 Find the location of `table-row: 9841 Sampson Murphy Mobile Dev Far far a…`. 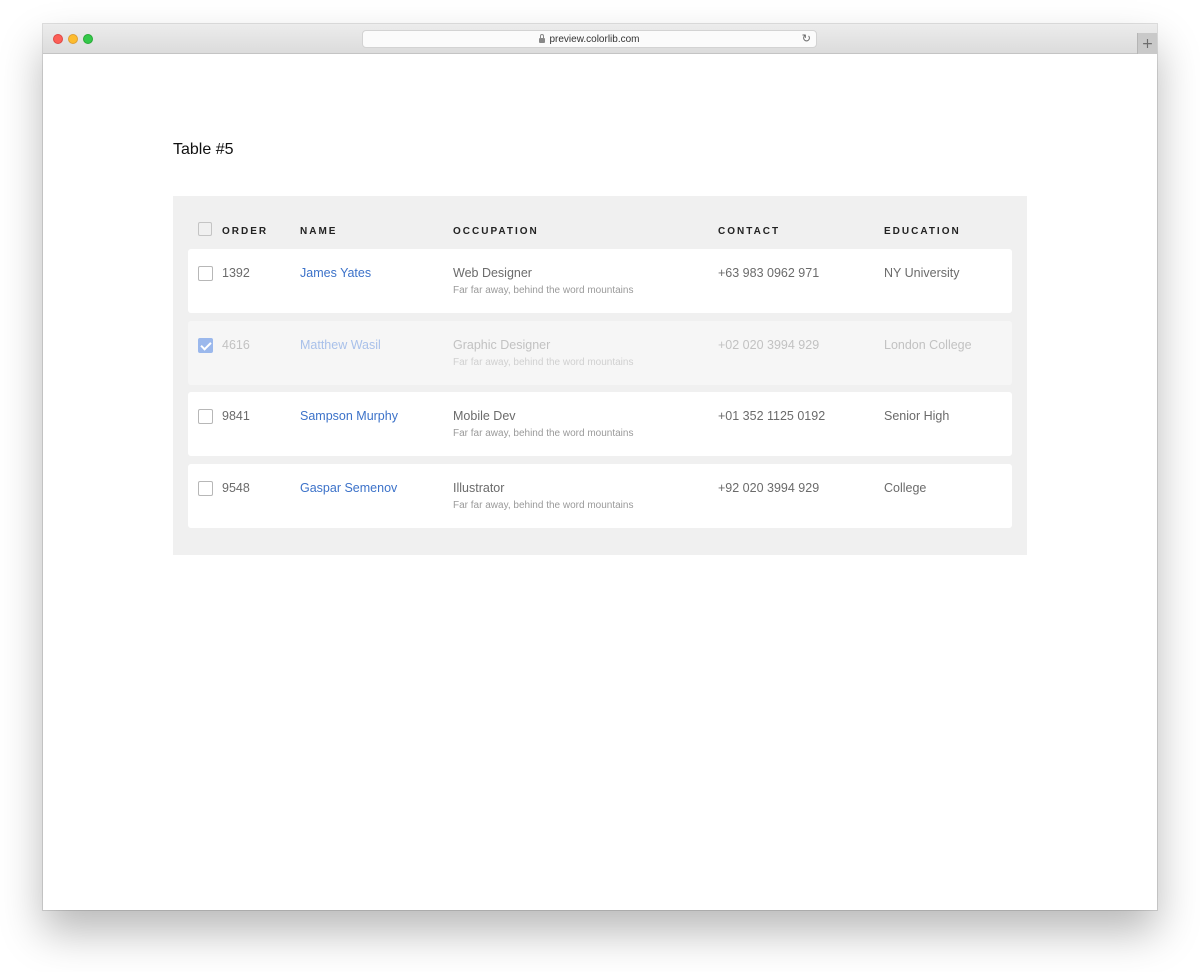

table-row: 9841 Sampson Murphy Mobile Dev Far far a… is located at coordinates (600, 424).